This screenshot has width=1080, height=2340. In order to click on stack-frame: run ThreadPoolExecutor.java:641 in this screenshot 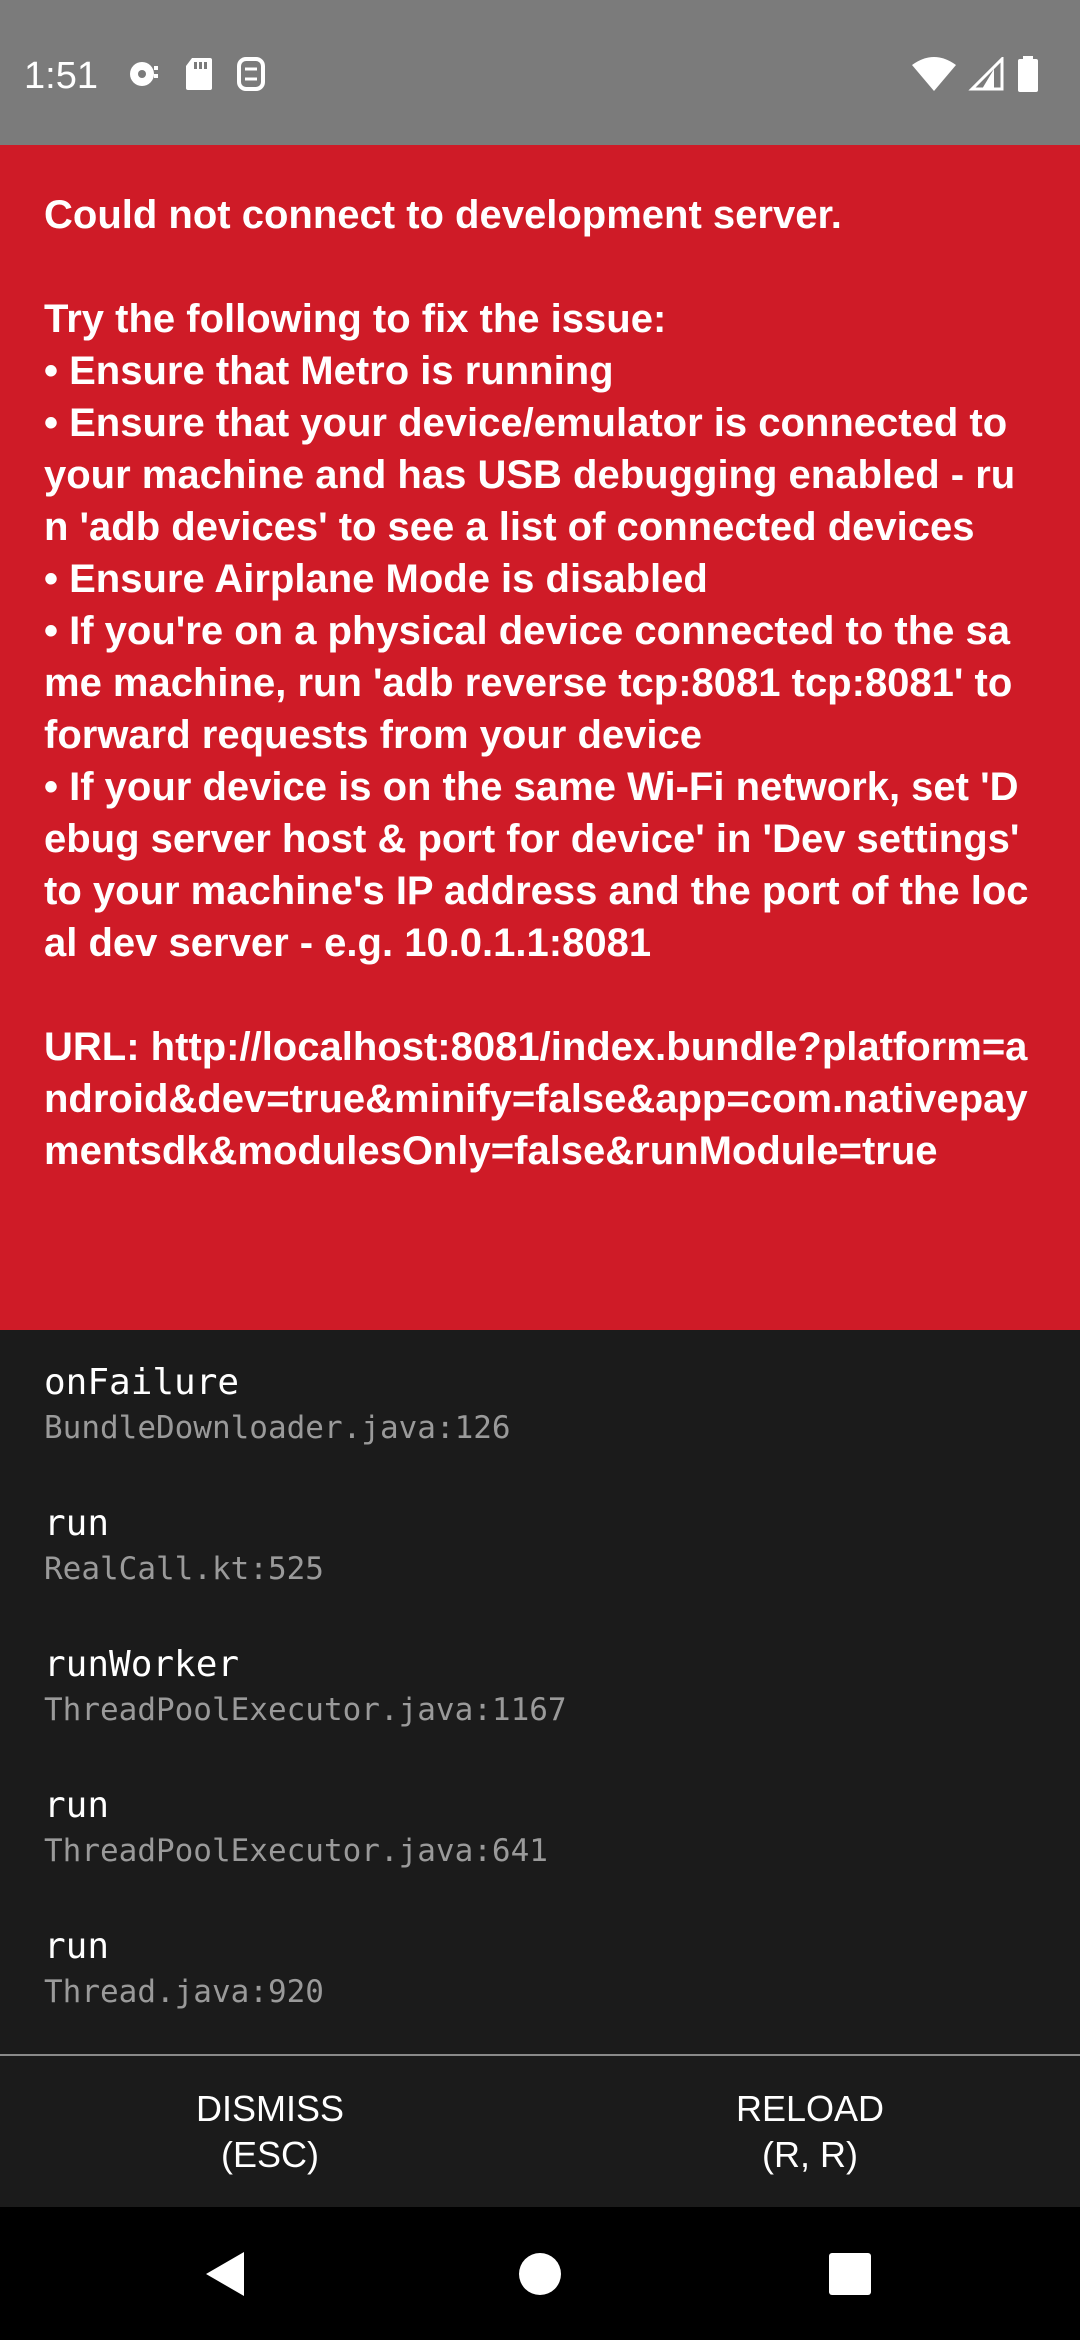, I will do `click(540, 1853)`.